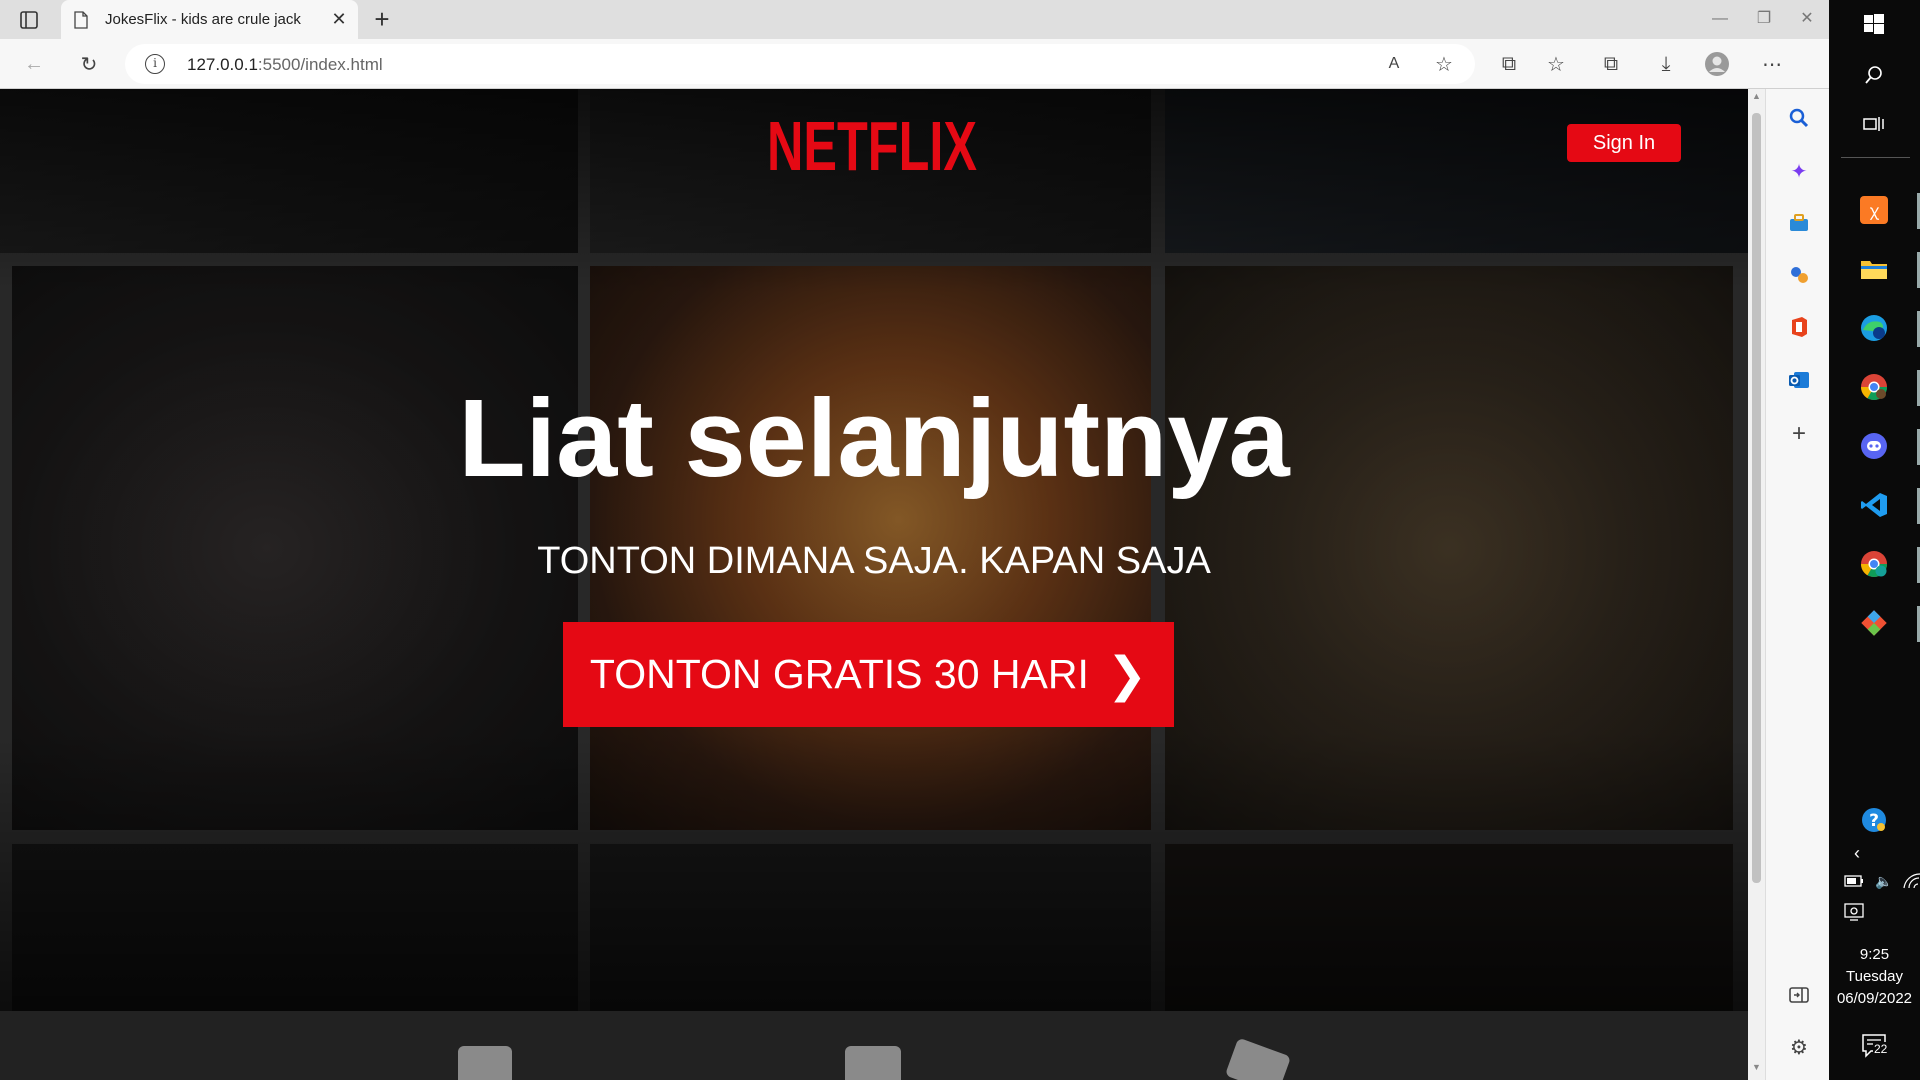 This screenshot has height=1080, width=1920. What do you see at coordinates (1907, 881) in the screenshot?
I see `wifi-icon` at bounding box center [1907, 881].